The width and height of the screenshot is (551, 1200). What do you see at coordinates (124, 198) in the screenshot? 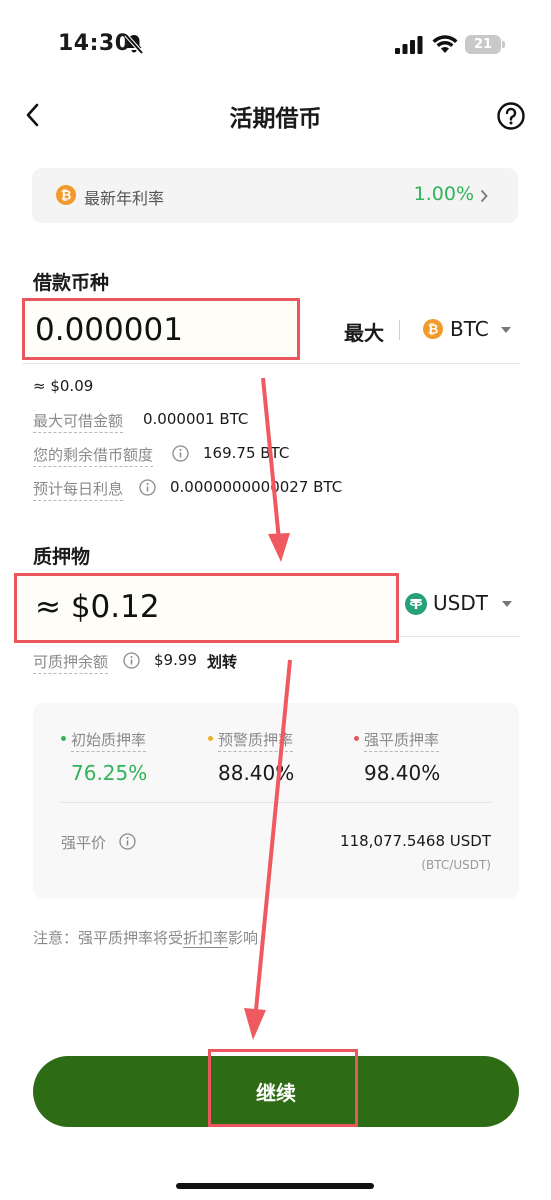
I see `rate-label: 最新年利率` at bounding box center [124, 198].